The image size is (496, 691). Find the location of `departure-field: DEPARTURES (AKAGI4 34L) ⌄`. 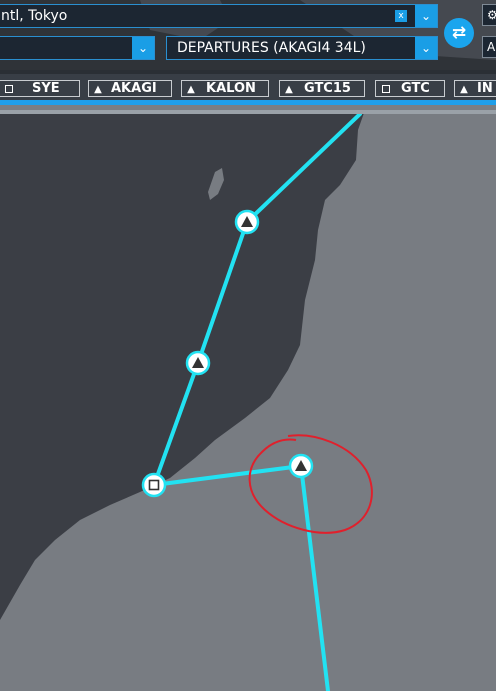

departure-field: DEPARTURES (AKAGI4 34L) ⌄ is located at coordinates (302, 48).